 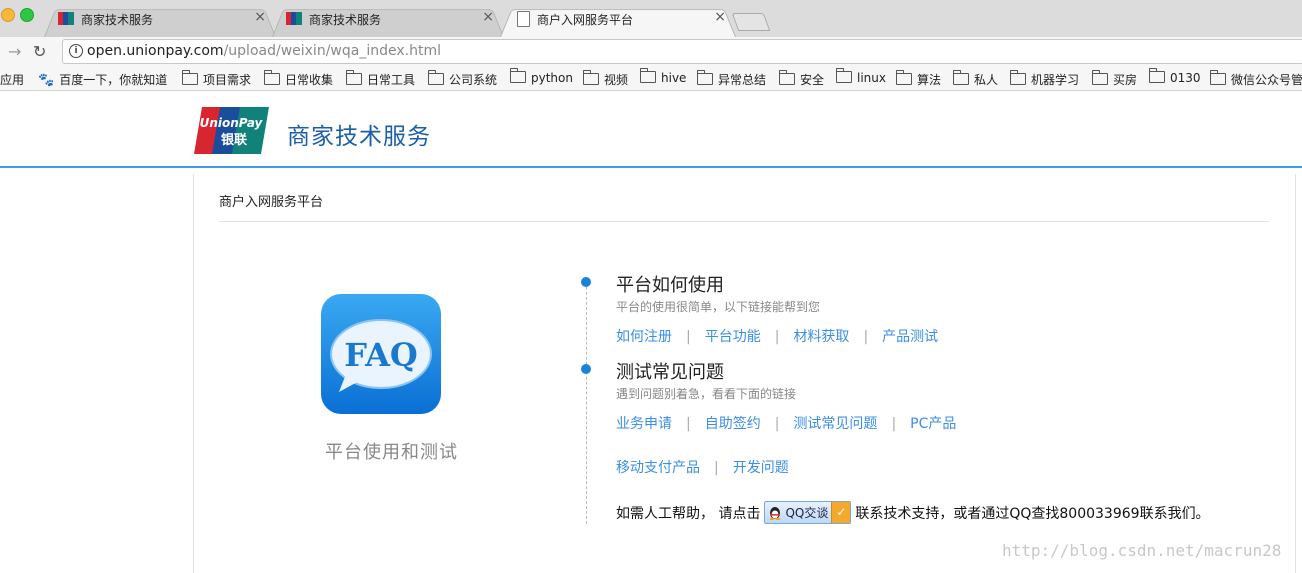 What do you see at coordinates (658, 468) in the screenshot?
I see `link-mobile-payment: 移动支付产品` at bounding box center [658, 468].